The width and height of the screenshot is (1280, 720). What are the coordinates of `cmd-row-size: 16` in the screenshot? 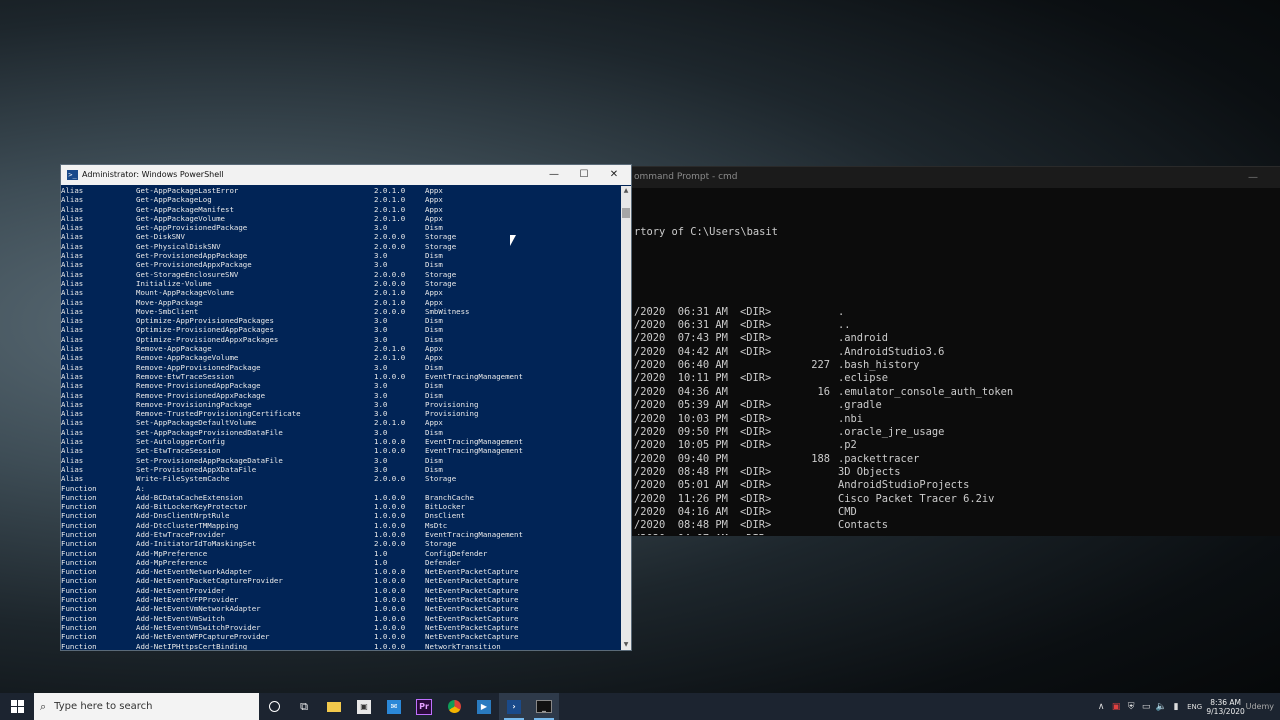 It's located at (823, 391).